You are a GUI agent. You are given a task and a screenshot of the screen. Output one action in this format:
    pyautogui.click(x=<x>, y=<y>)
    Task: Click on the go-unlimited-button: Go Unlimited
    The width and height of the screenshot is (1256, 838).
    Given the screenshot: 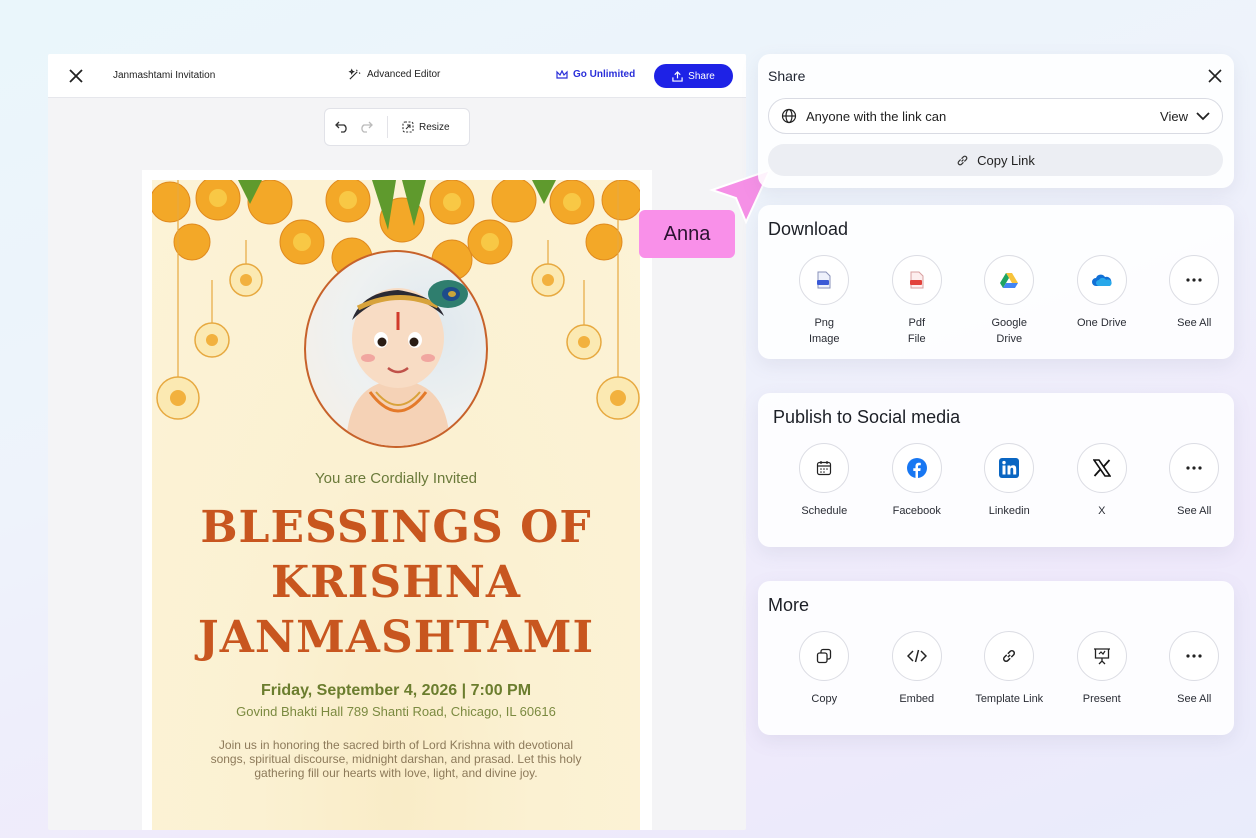 What is the action you would take?
    pyautogui.click(x=595, y=74)
    